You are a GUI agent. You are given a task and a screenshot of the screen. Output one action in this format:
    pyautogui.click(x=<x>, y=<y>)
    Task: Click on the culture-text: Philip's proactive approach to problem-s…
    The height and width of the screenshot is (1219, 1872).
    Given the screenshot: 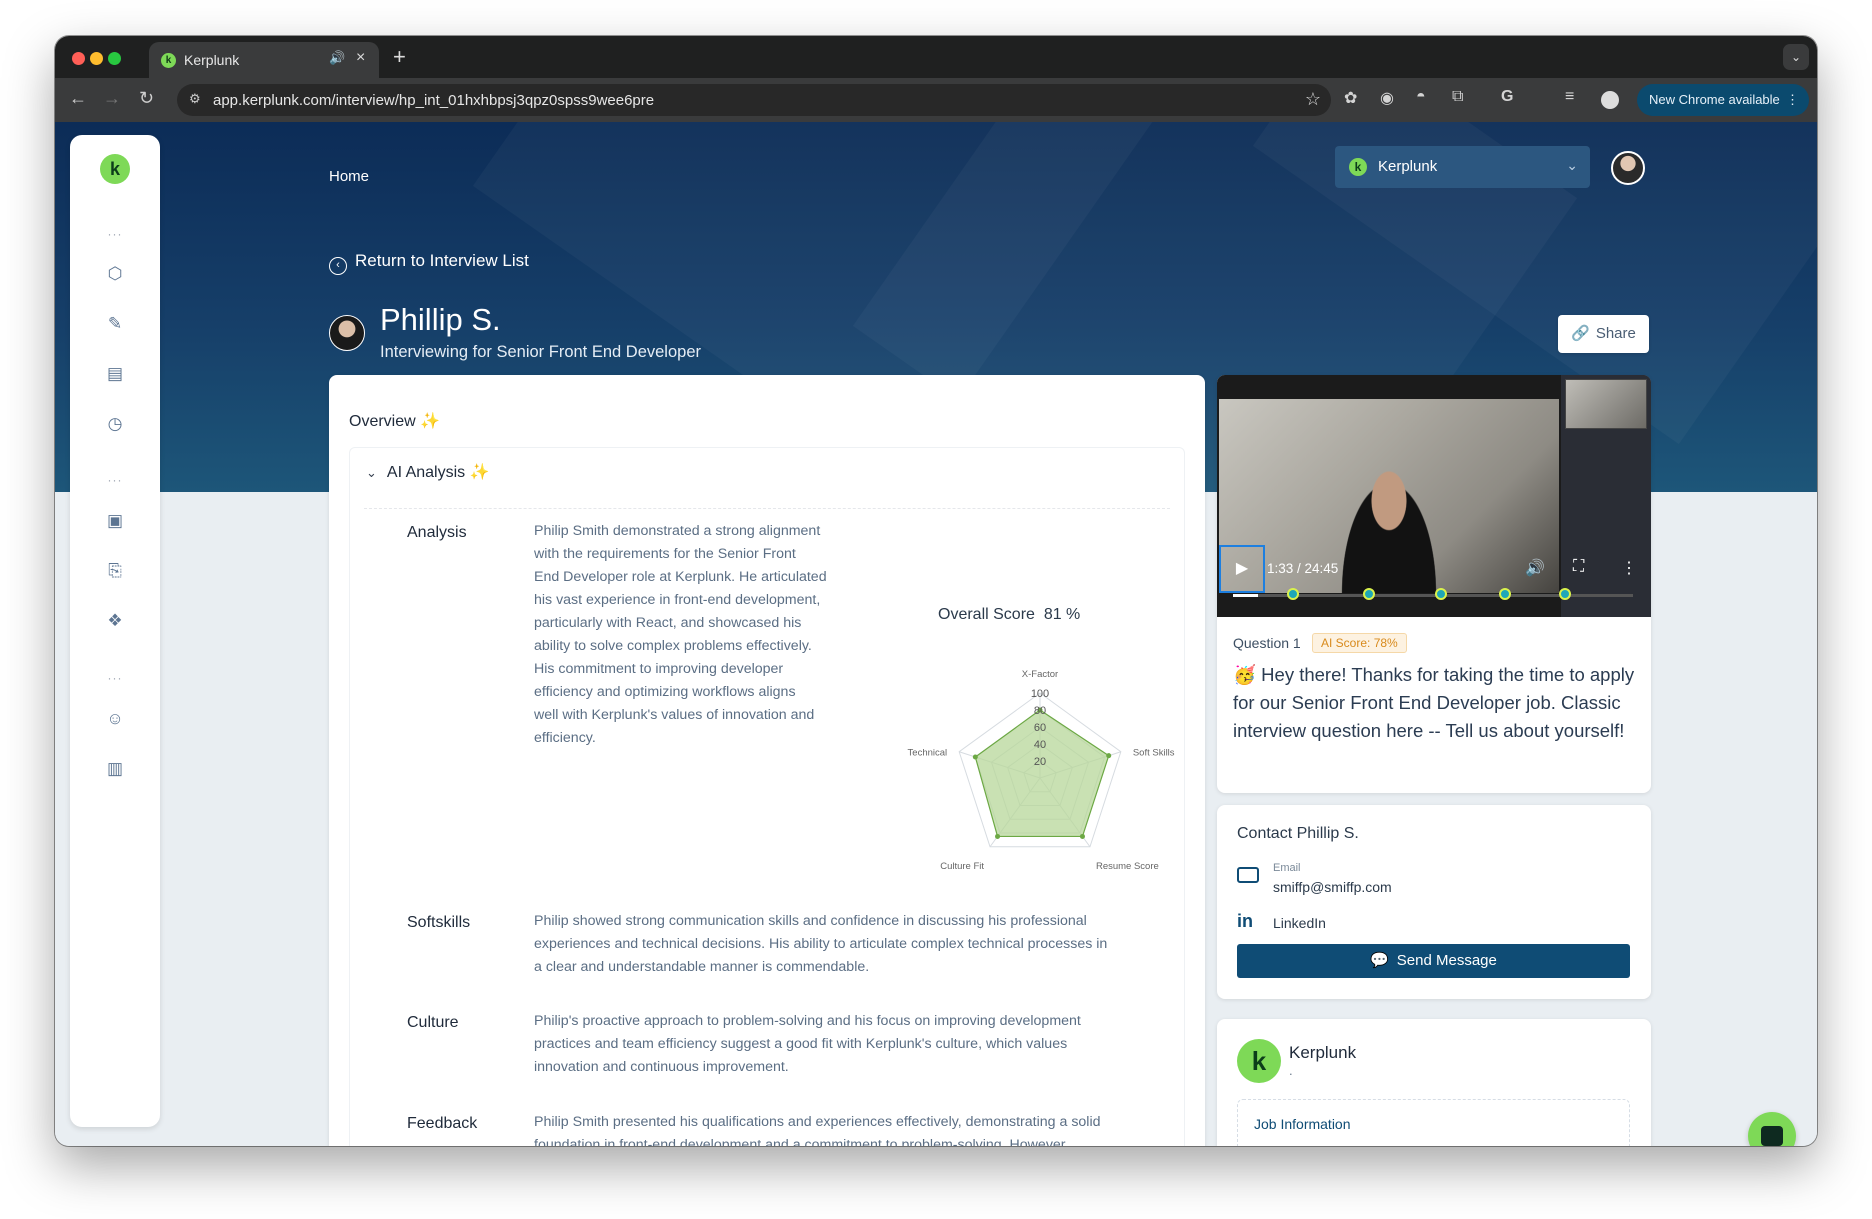 What is the action you would take?
    pyautogui.click(x=807, y=1044)
    